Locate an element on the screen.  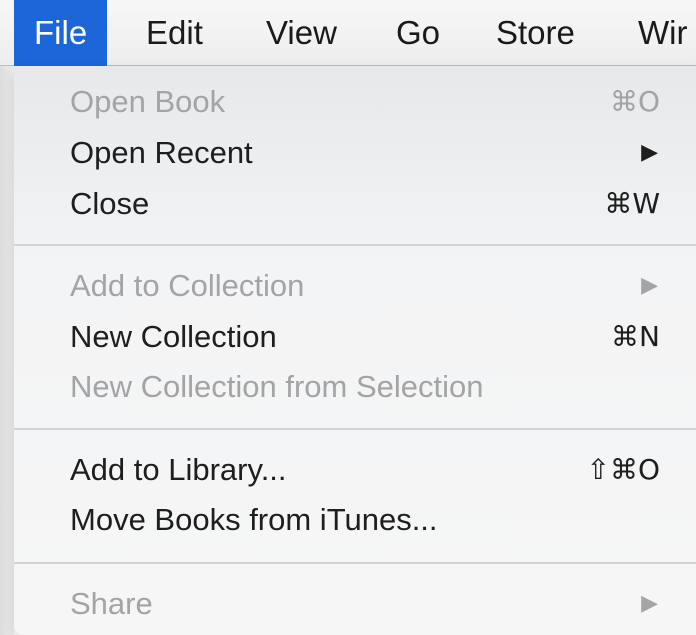
menubar-store: Store is located at coordinates (535, 33).